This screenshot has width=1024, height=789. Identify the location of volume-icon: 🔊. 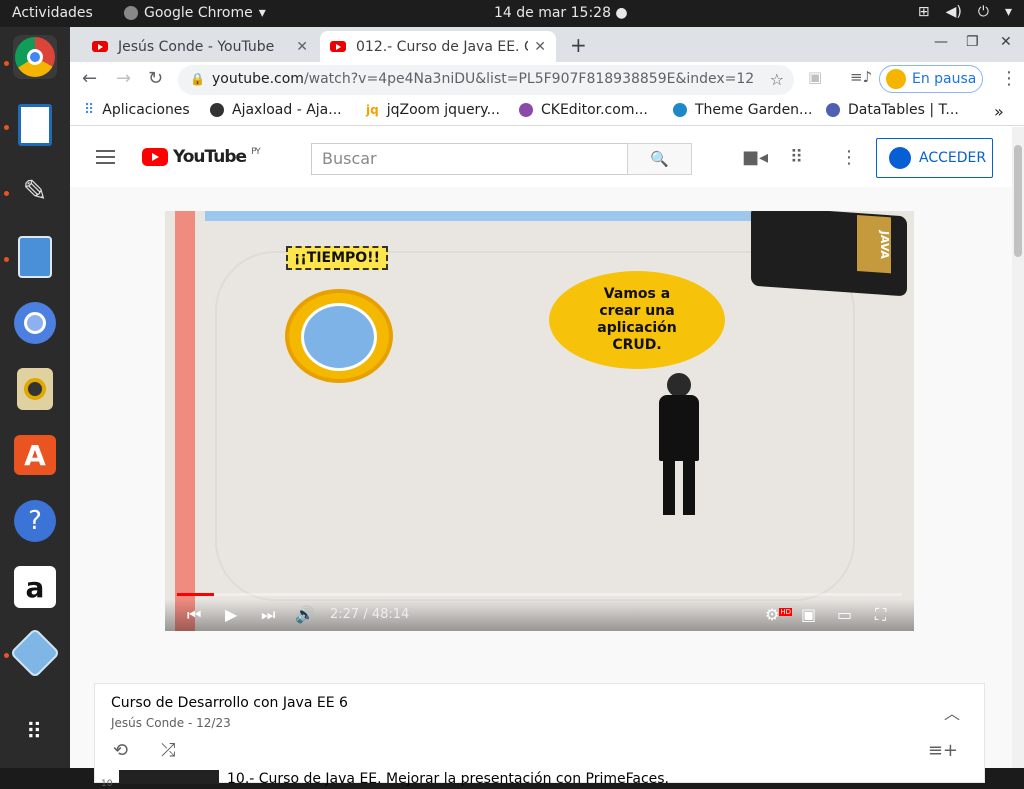
(305, 614).